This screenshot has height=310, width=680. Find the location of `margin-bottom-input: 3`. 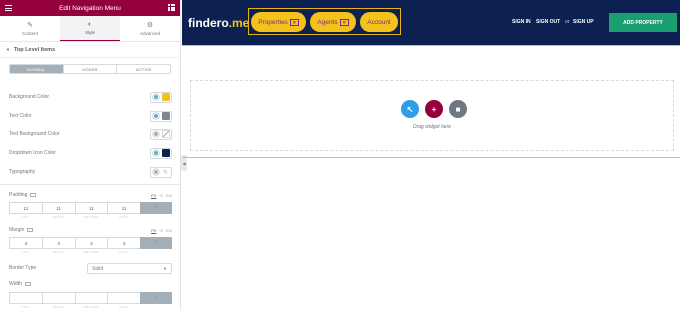

margin-bottom-input: 3 is located at coordinates (91, 243).